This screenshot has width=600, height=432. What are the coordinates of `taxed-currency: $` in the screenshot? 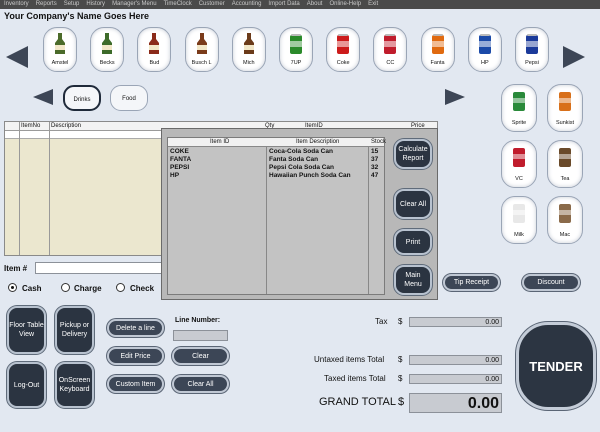 It's located at (400, 378).